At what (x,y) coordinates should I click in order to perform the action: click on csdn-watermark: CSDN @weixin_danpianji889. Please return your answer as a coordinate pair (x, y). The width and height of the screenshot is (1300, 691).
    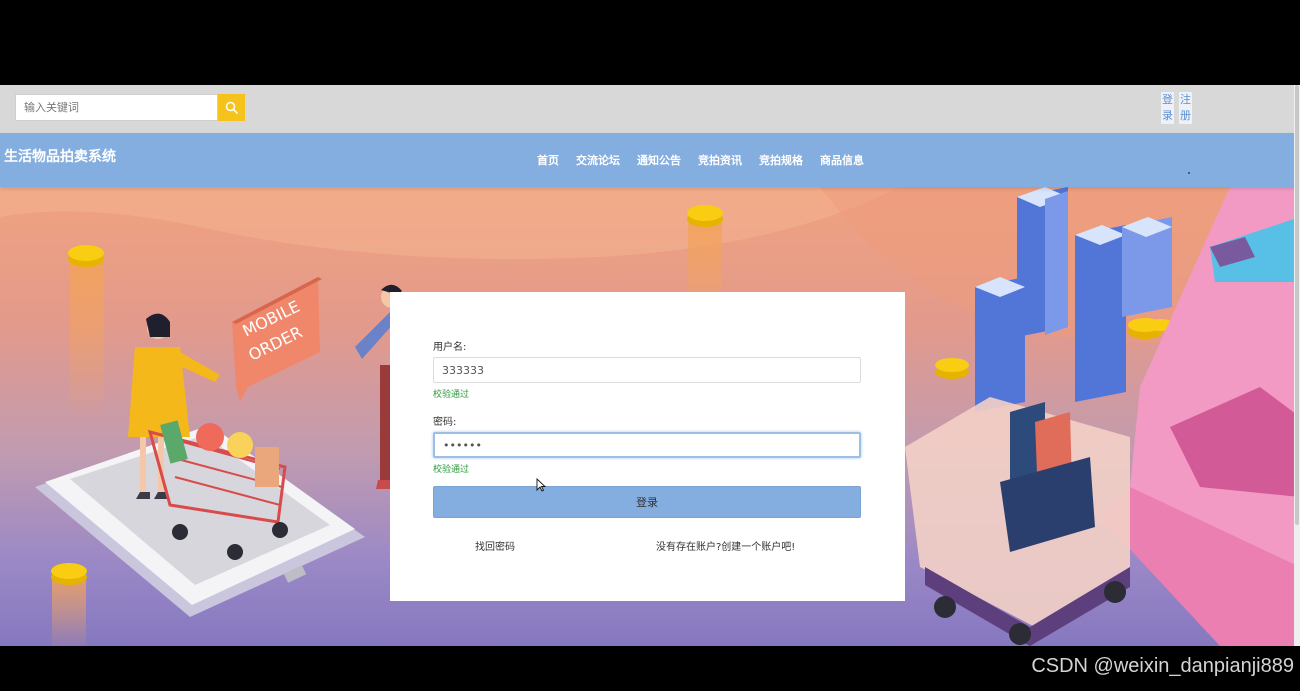
    Looking at the image, I should click on (1162, 666).